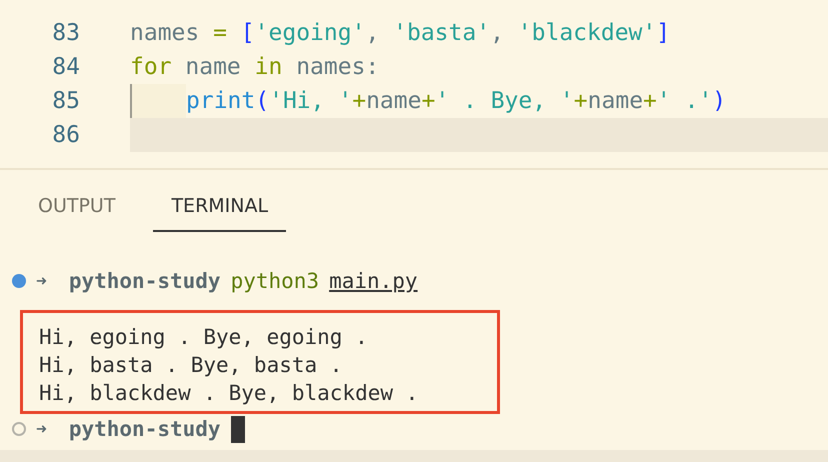  Describe the element at coordinates (247, 33) in the screenshot. I see `code-token: [` at that location.